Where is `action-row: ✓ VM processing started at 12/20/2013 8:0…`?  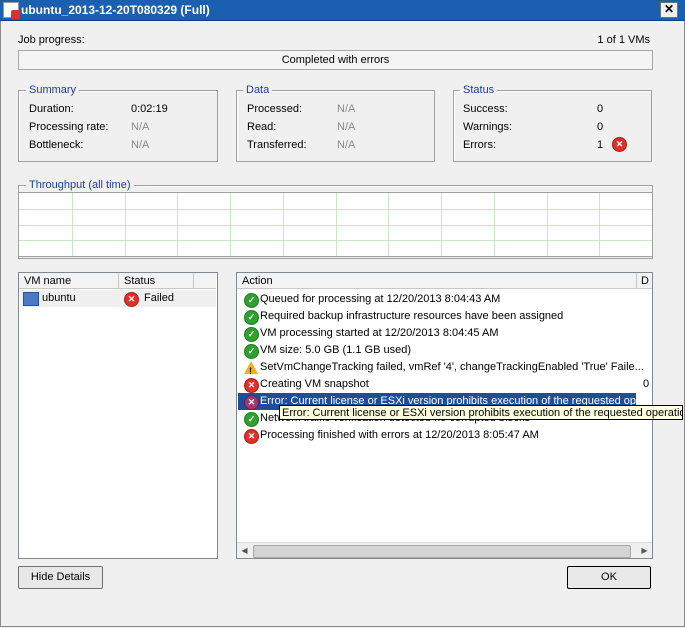
action-row: ✓ VM processing started at 12/20/2013 8:0… is located at coordinates (437, 333).